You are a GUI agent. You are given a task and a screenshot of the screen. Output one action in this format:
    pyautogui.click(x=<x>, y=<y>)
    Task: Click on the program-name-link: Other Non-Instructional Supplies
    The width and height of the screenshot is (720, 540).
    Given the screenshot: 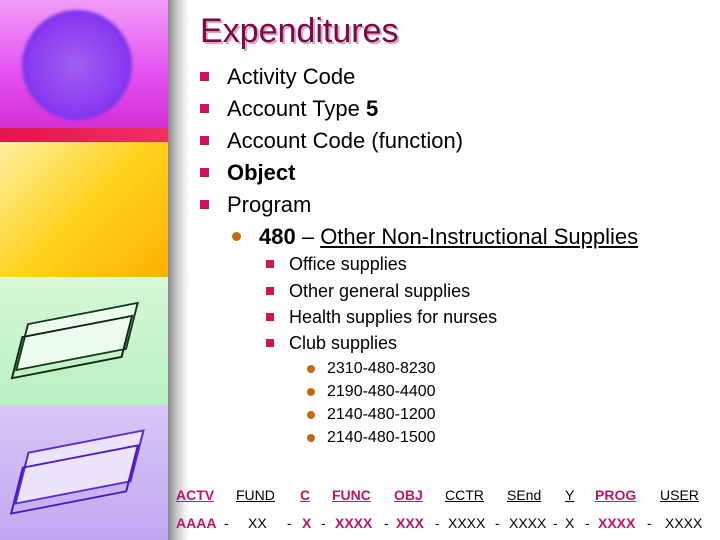 What is the action you would take?
    pyautogui.click(x=479, y=236)
    